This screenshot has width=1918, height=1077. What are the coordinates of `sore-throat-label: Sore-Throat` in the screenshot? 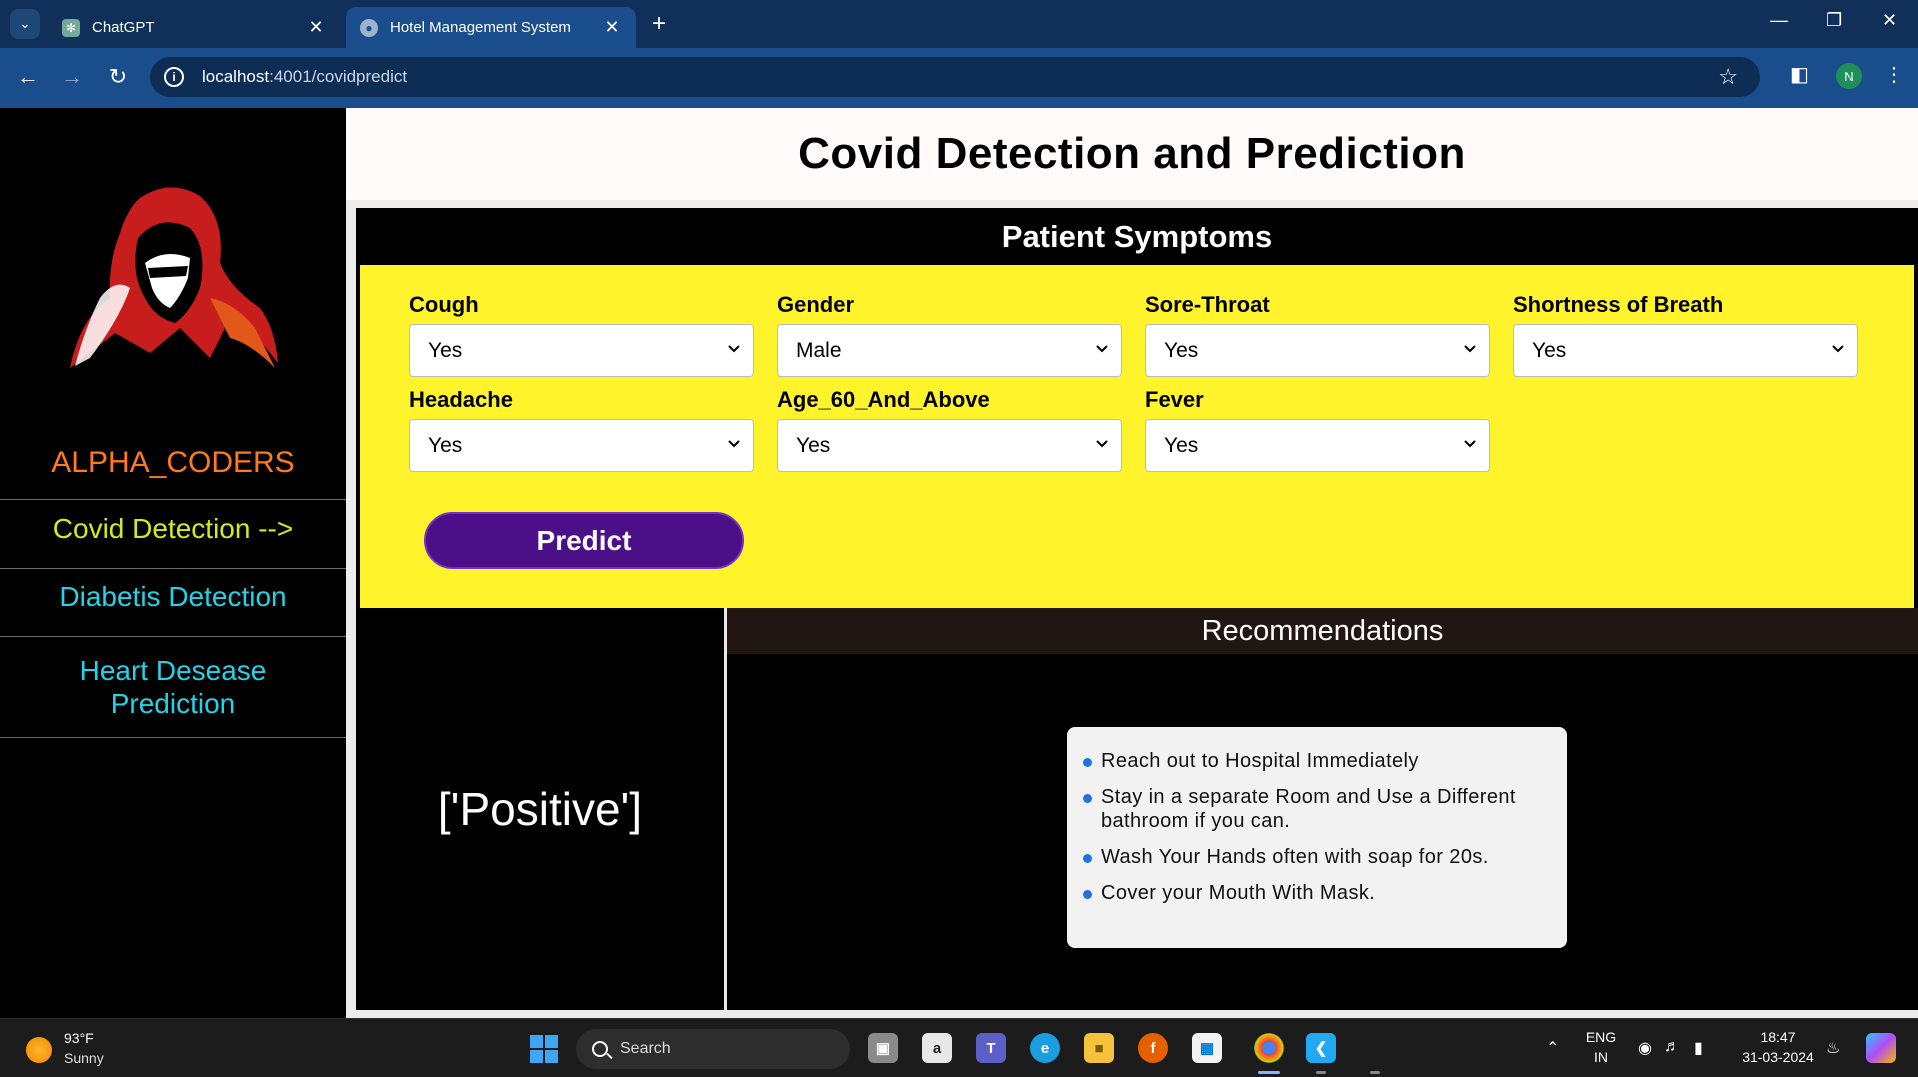 It's located at (1207, 304).